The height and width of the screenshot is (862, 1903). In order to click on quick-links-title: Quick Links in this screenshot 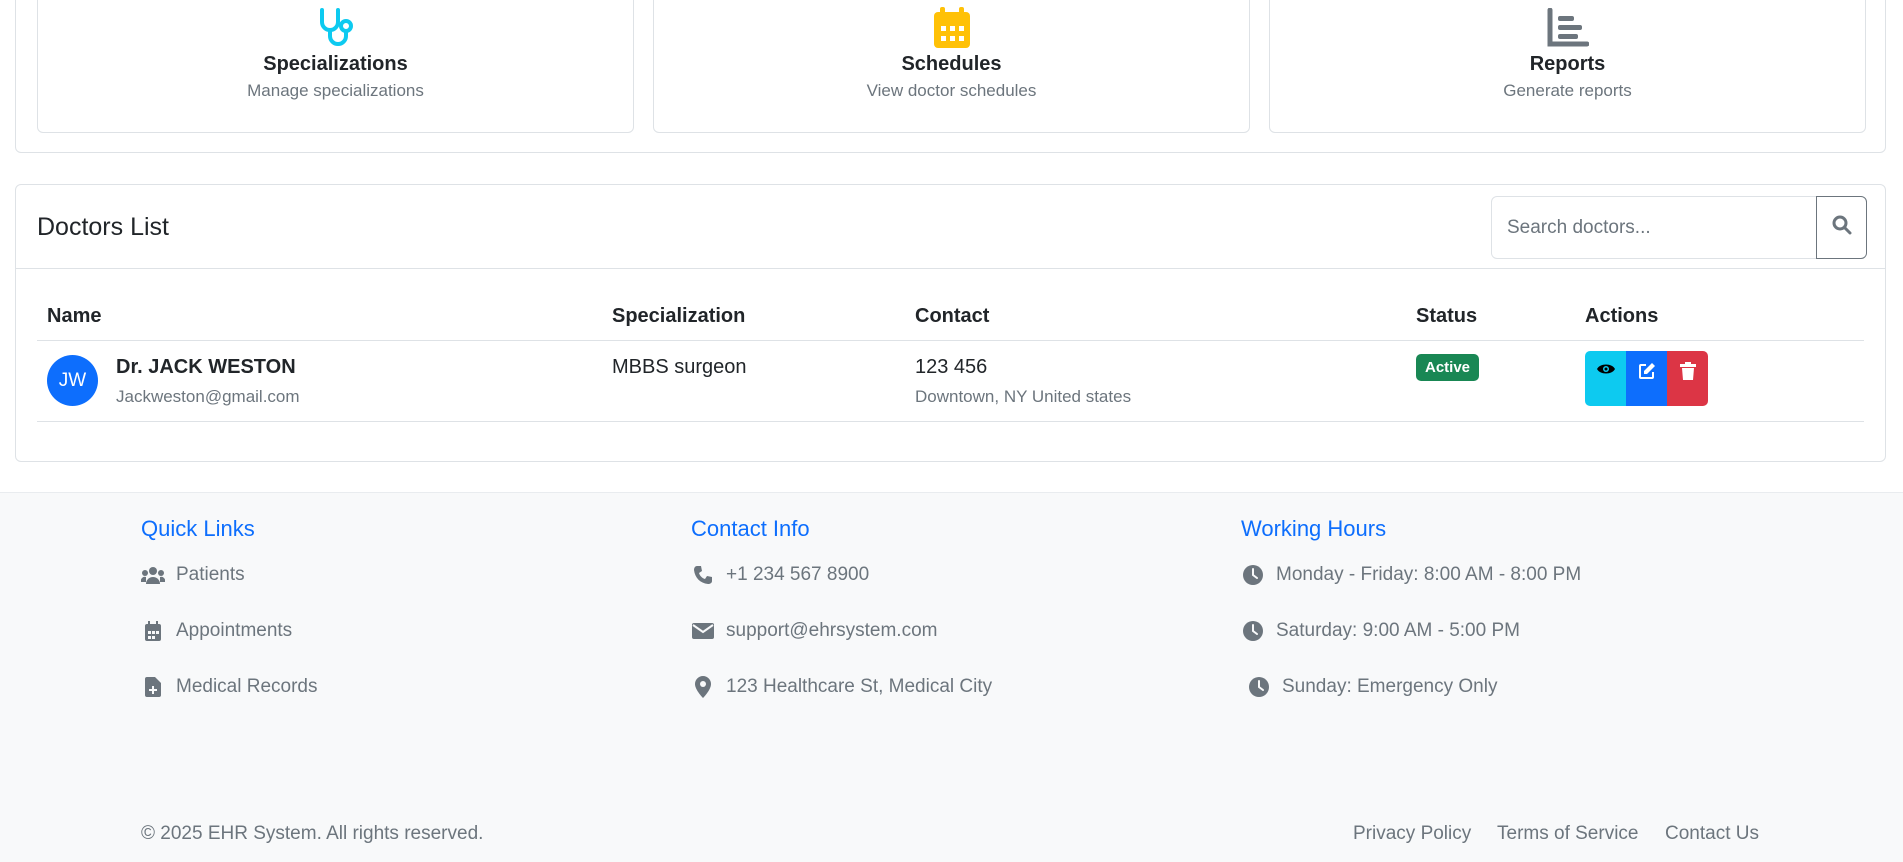, I will do `click(198, 528)`.